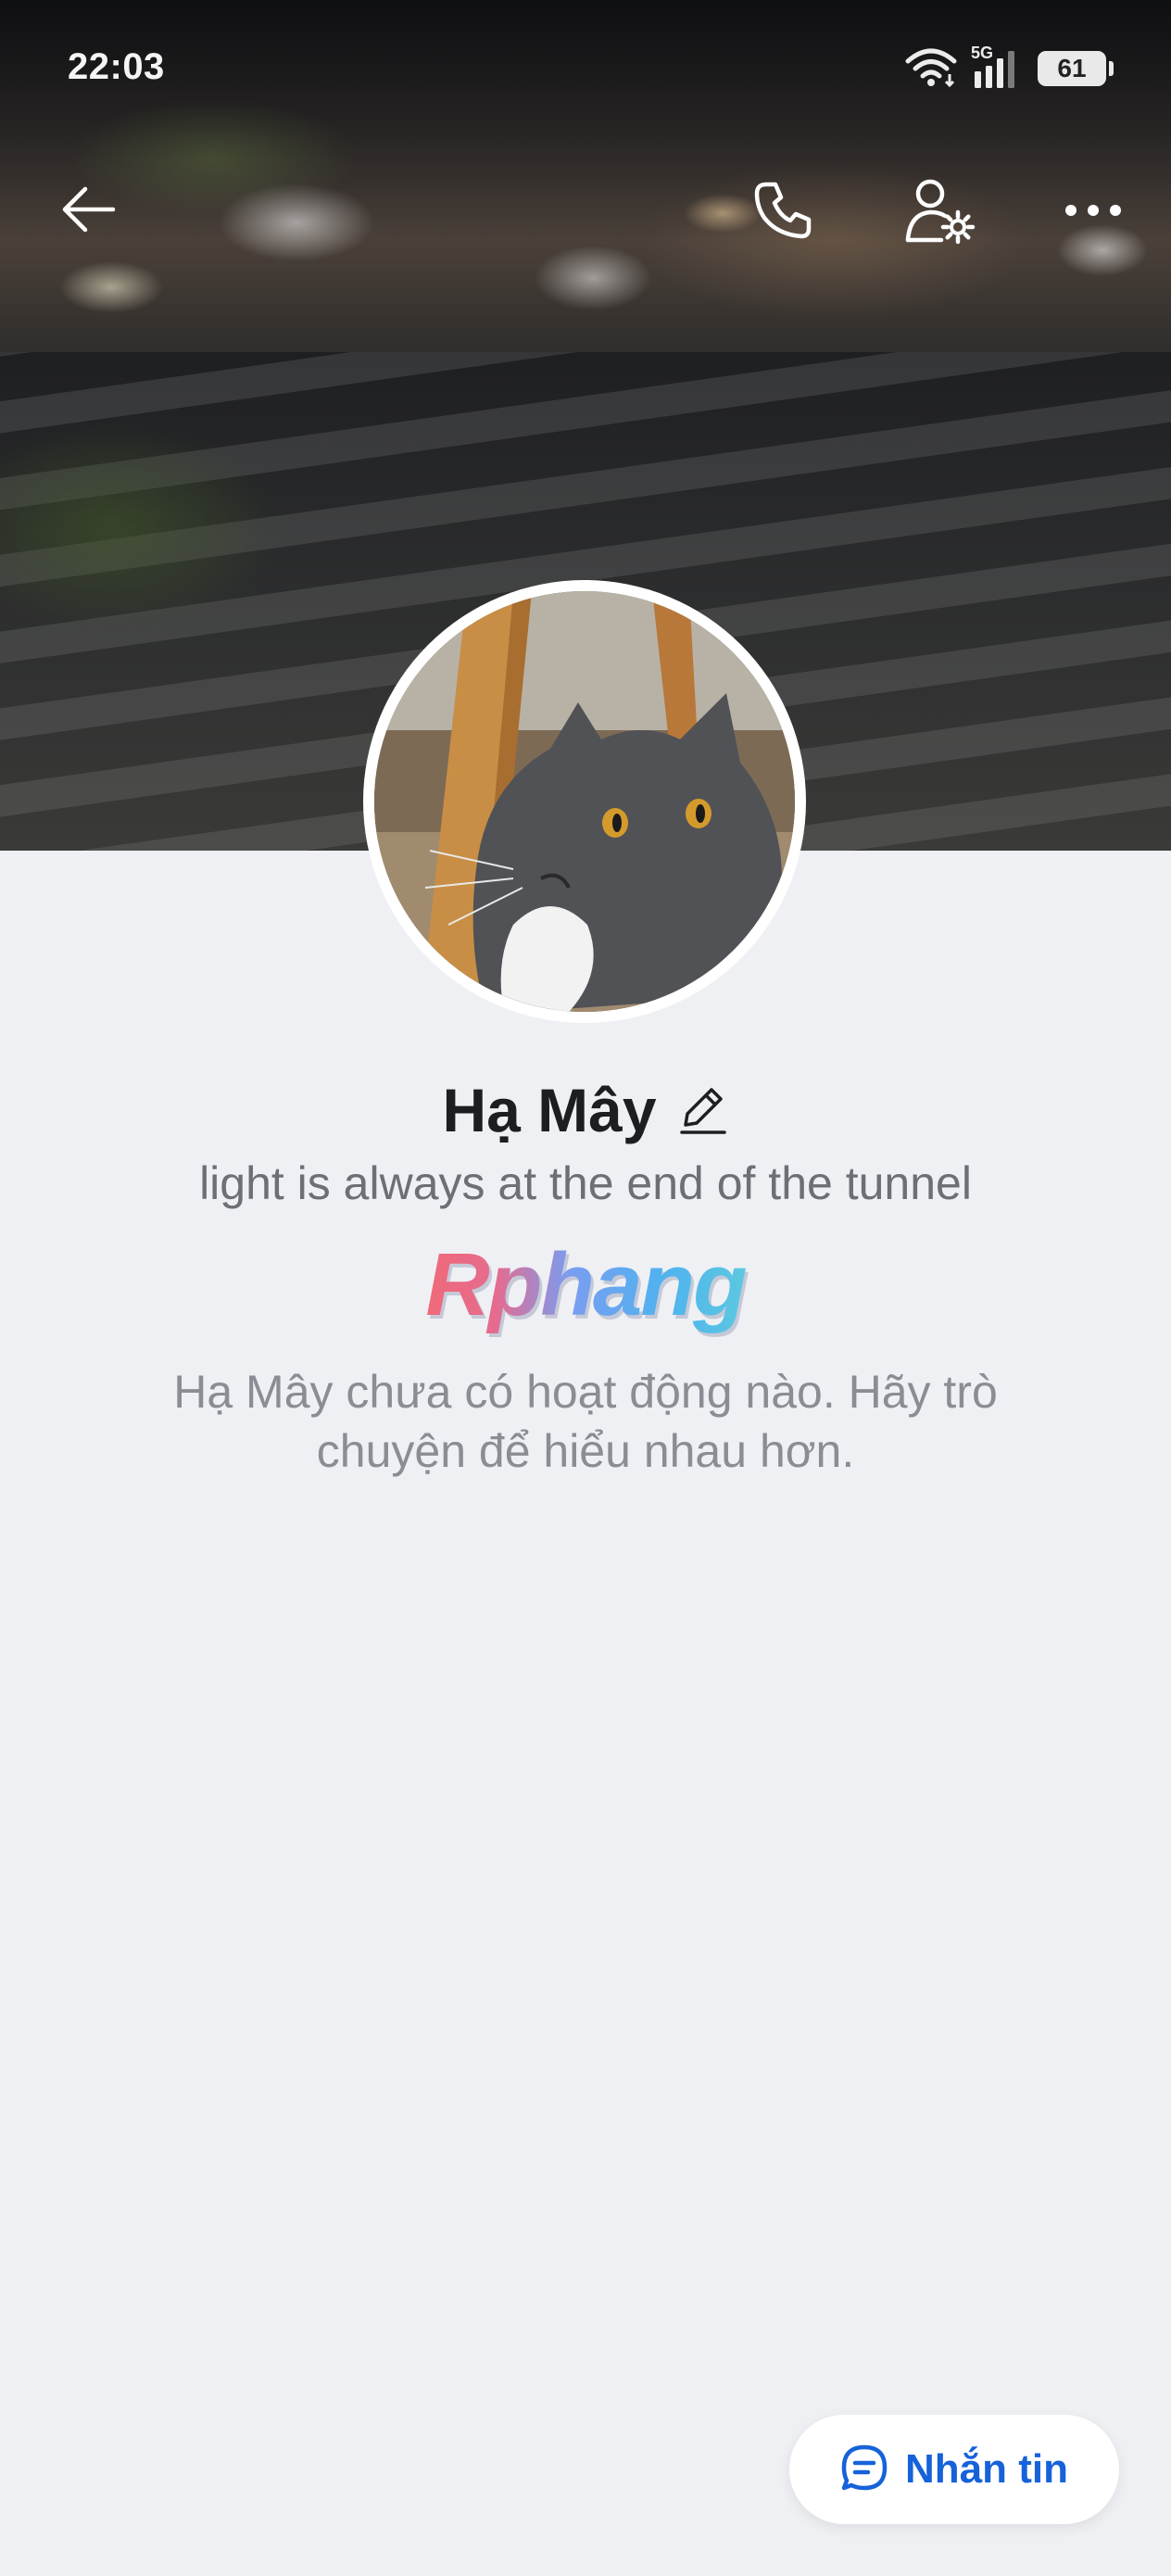  I want to click on profile-name: Hạ Mây, so click(550, 1110).